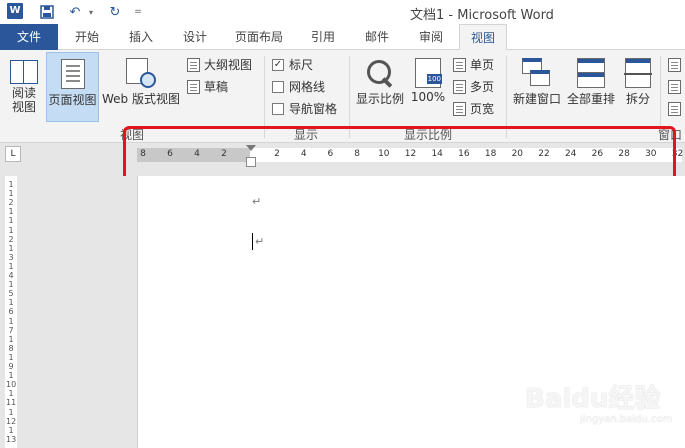 The height and width of the screenshot is (448, 685). I want to click on draft-icon, so click(193, 87).